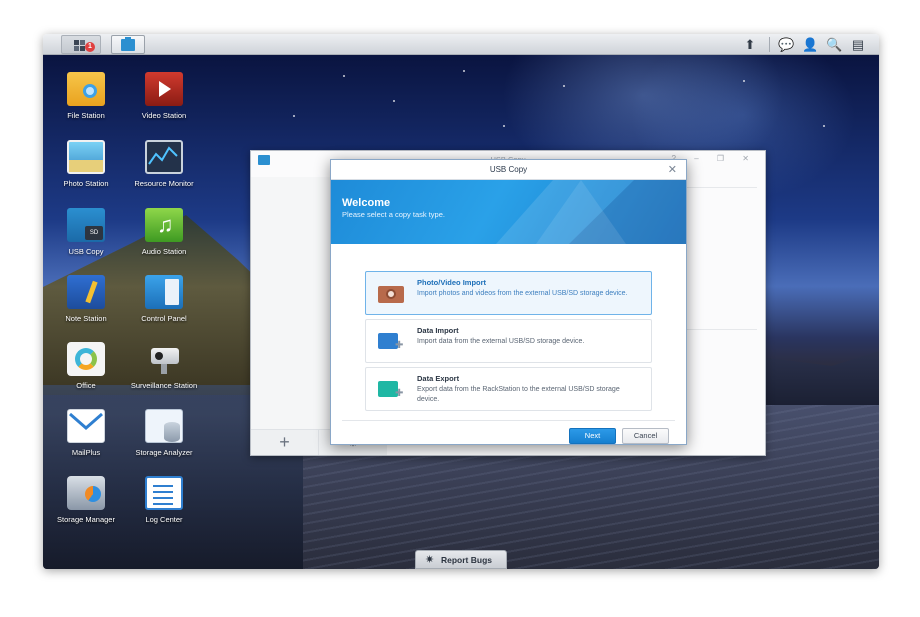 The image size is (920, 617). I want to click on desktop-icon-label: MailPlus, so click(86, 452).